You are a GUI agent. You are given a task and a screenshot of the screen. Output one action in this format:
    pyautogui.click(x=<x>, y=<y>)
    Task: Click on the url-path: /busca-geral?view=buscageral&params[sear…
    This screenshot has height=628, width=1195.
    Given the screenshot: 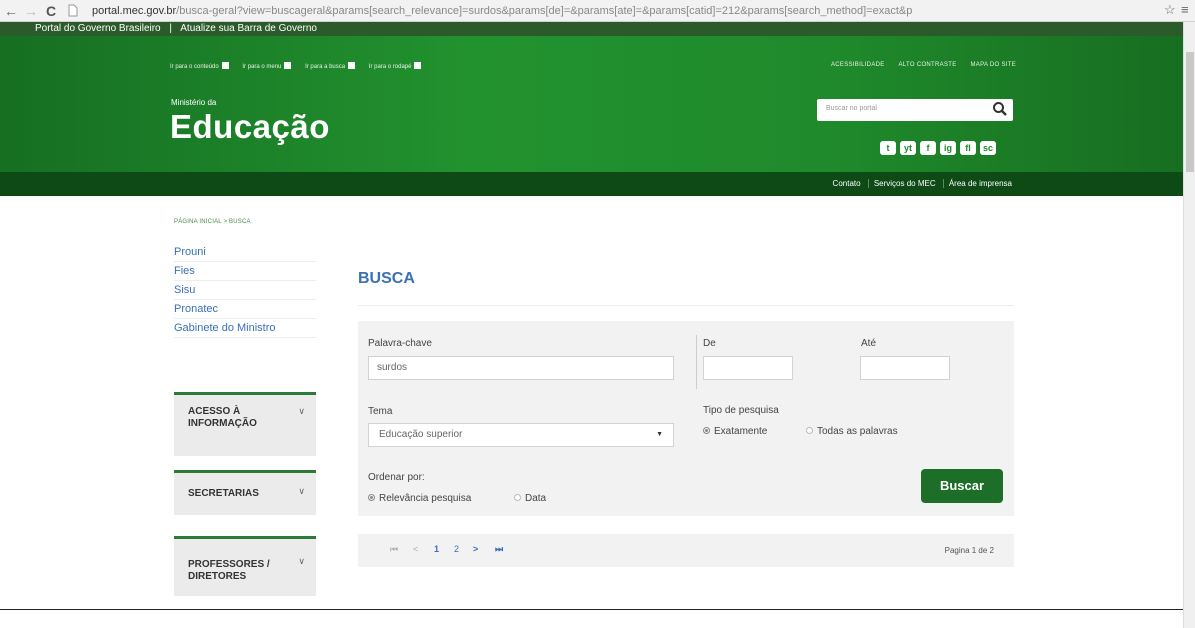 What is the action you would take?
    pyautogui.click(x=544, y=11)
    